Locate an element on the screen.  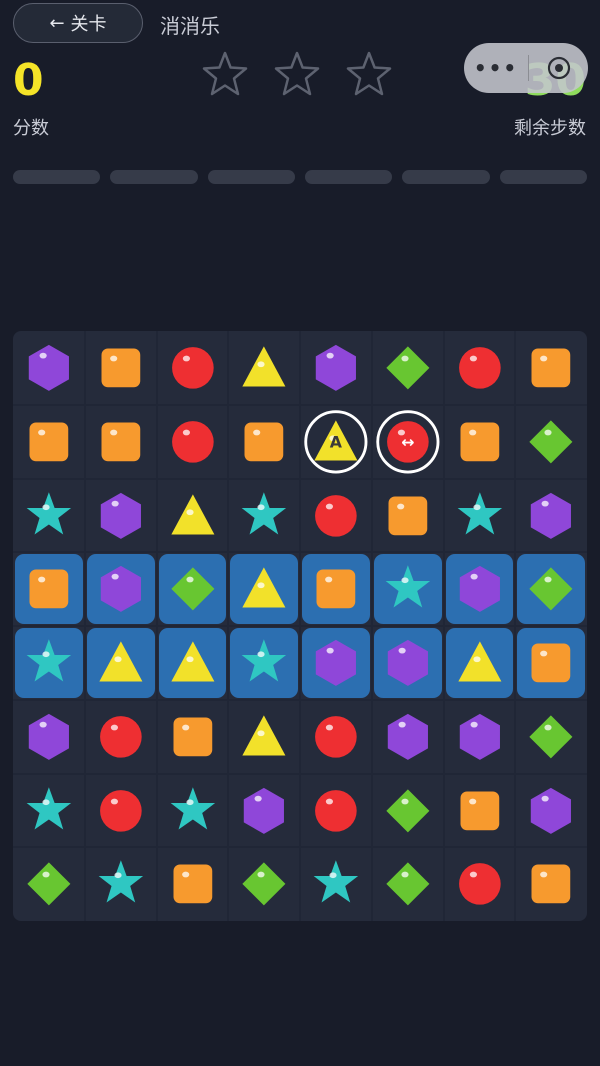
board-cell: ↔ is located at coordinates (408, 442).